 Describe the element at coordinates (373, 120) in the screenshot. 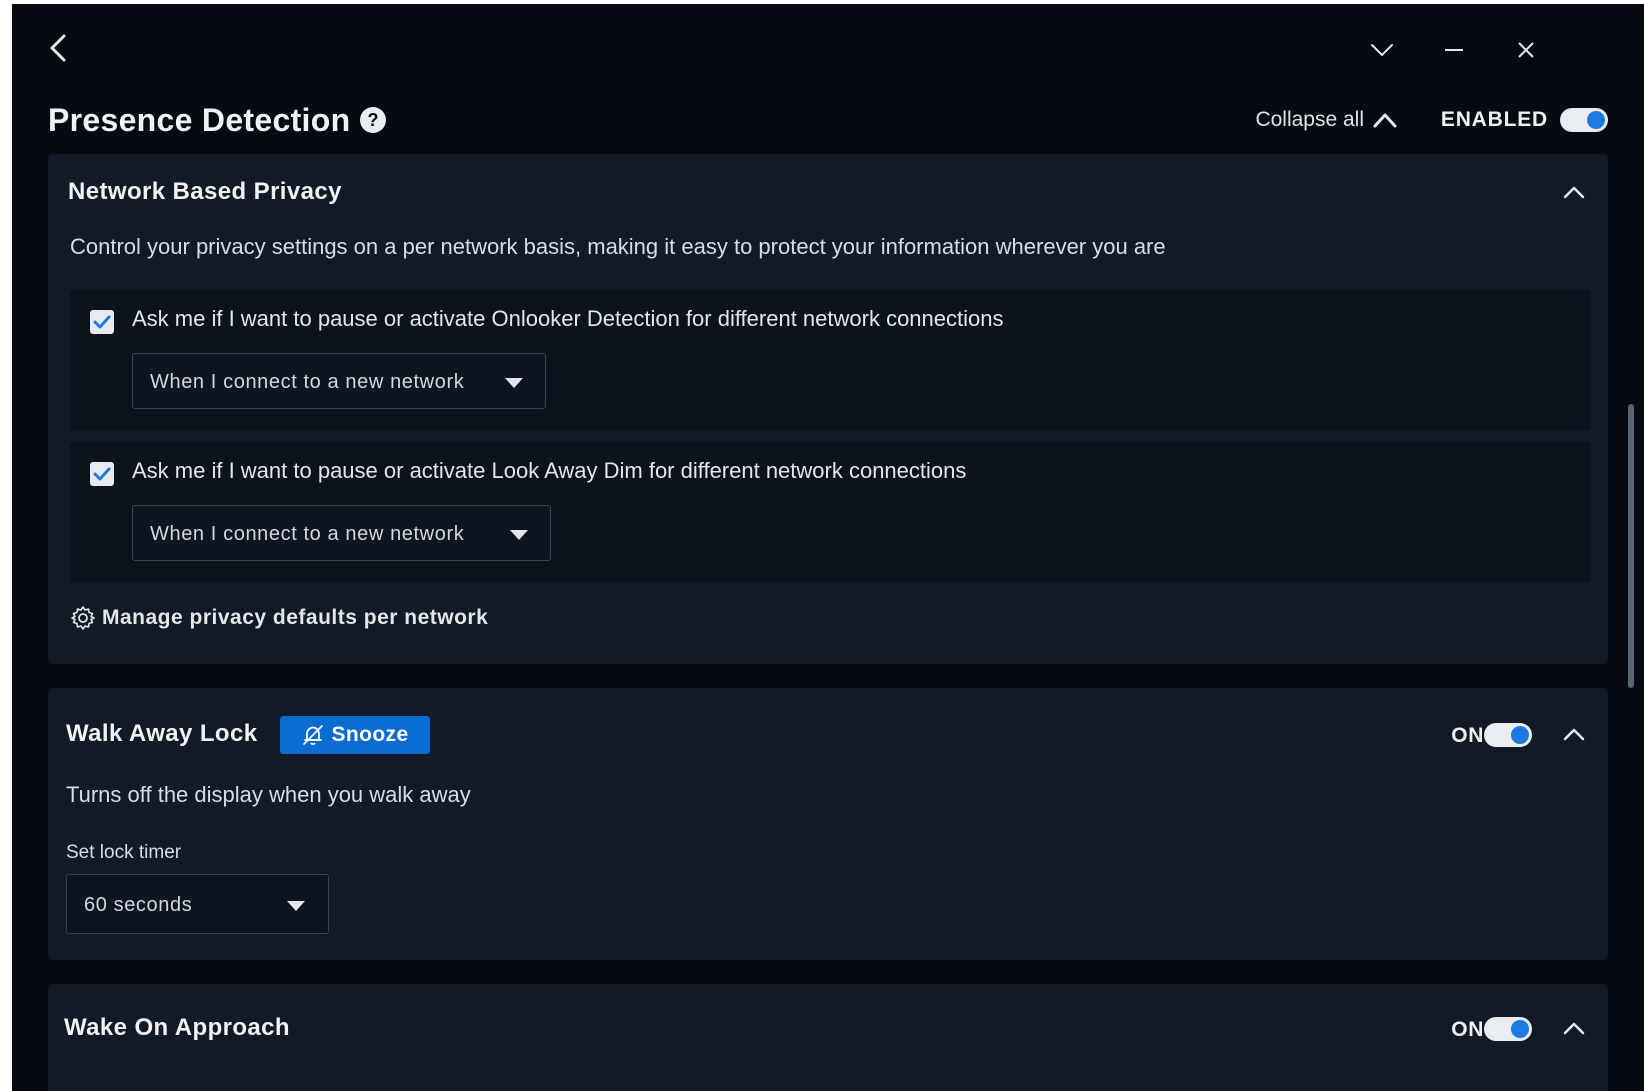

I see `help-icon: ?` at that location.